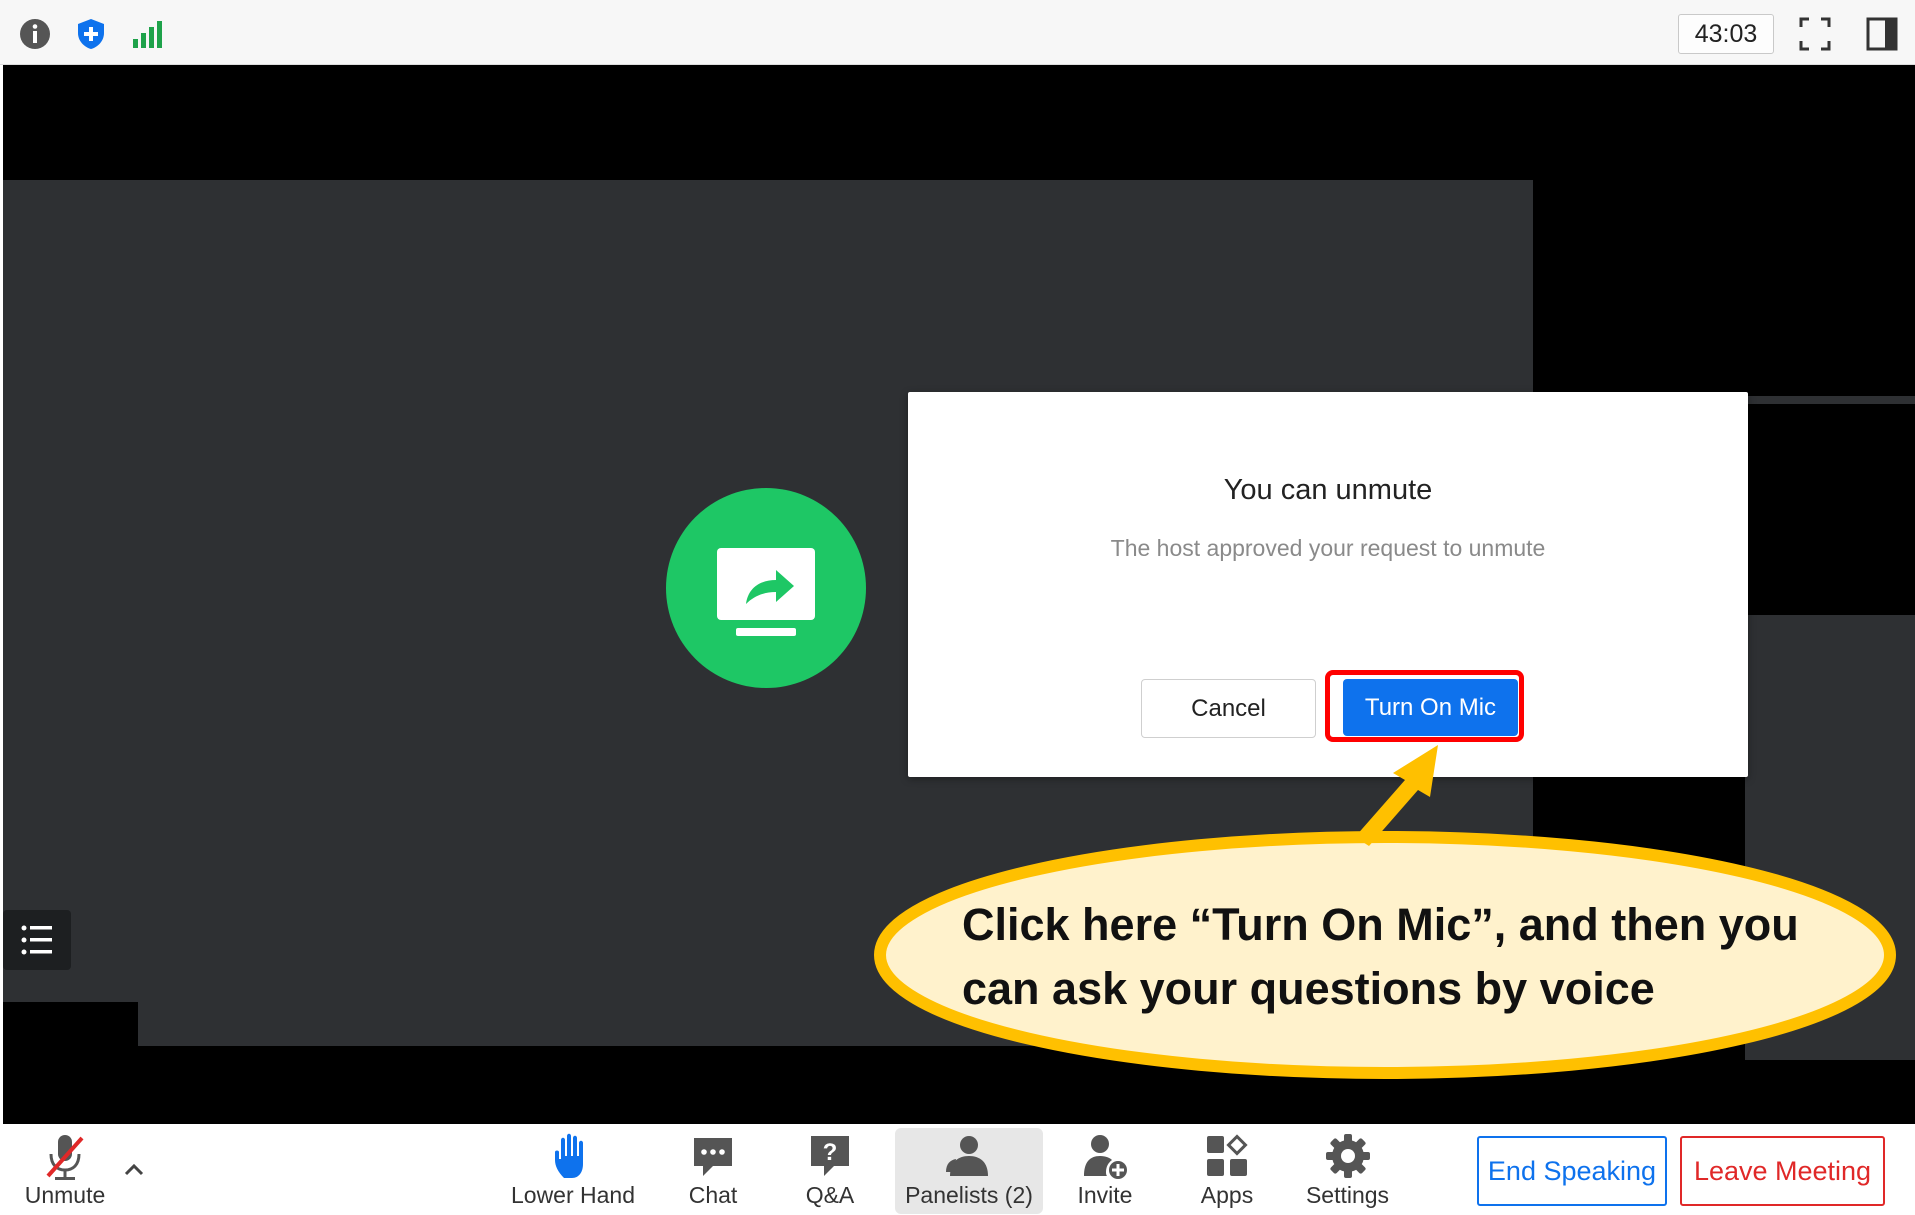 The width and height of the screenshot is (1915, 1215). What do you see at coordinates (1782, 1171) in the screenshot?
I see `leave-meeting-button: Leave Meeting` at bounding box center [1782, 1171].